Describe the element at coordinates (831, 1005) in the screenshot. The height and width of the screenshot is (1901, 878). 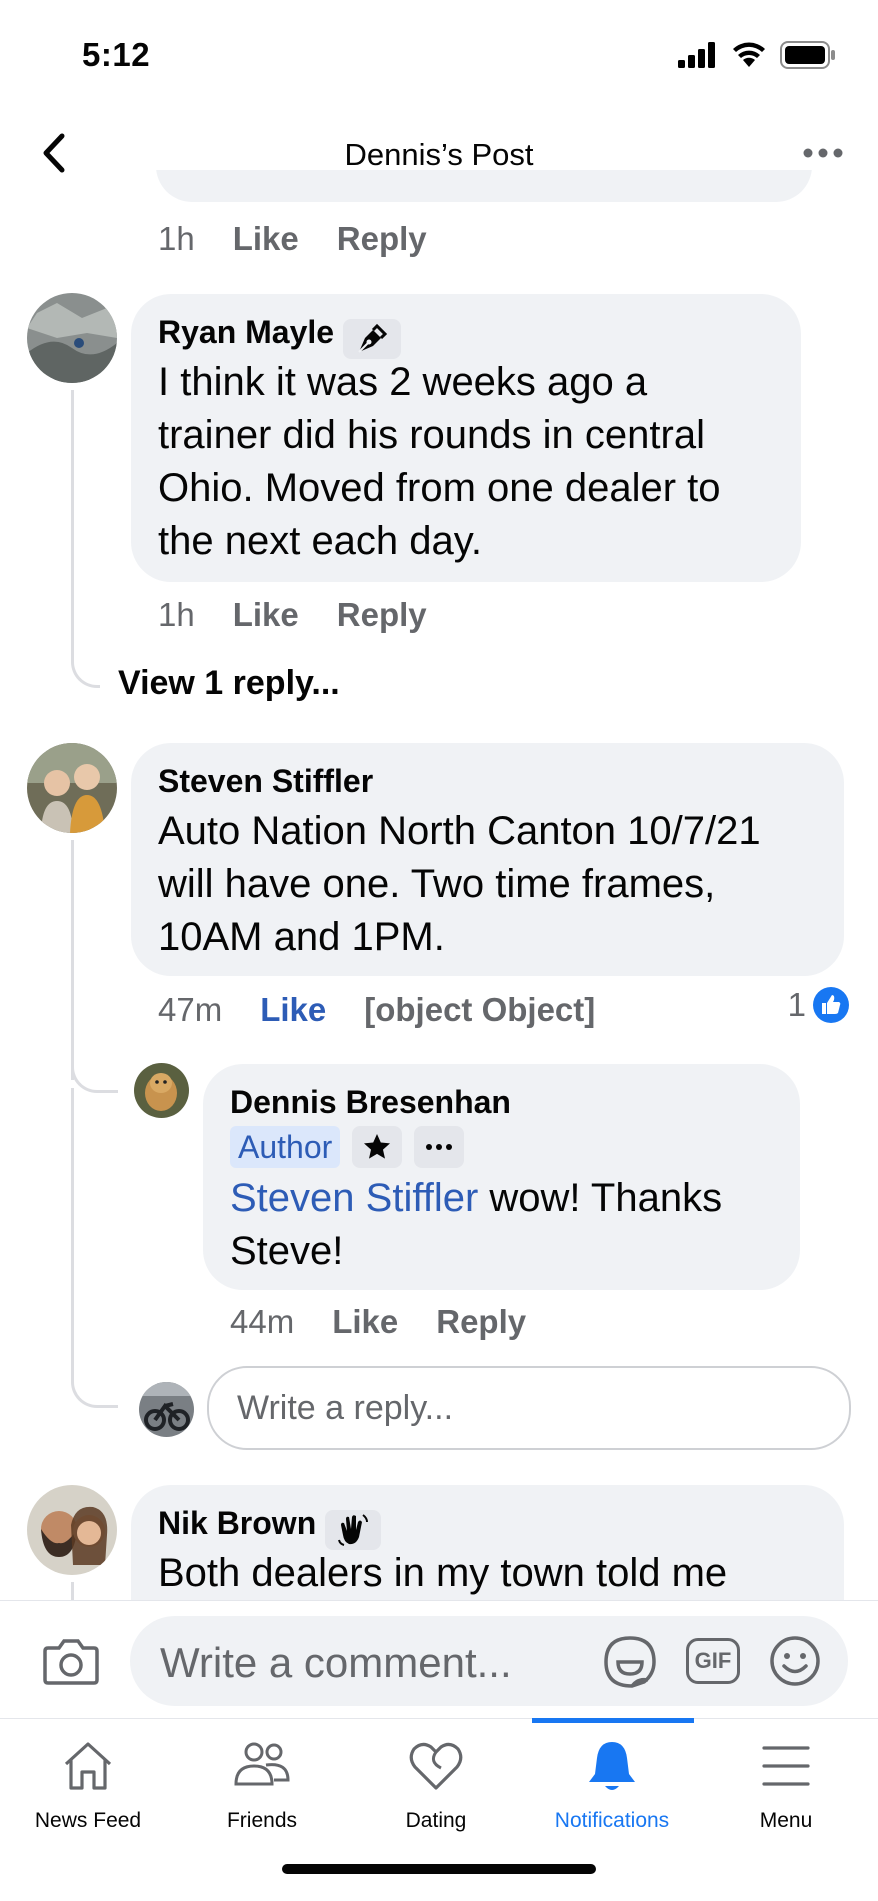
I see `like-reaction-icon` at that location.